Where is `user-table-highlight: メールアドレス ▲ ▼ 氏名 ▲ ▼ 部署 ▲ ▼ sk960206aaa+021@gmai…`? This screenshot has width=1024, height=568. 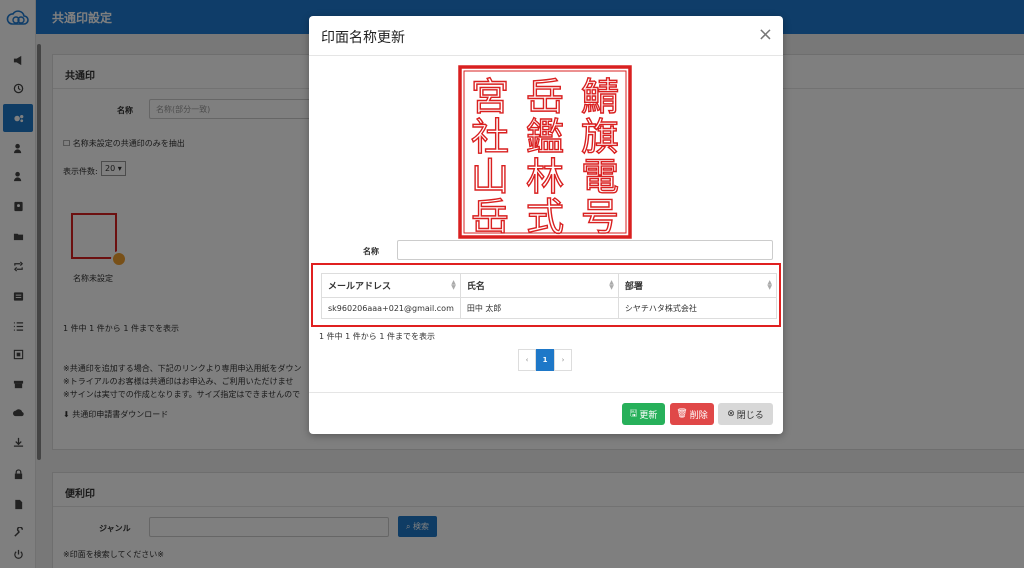
user-table-highlight: メールアドレス ▲ ▼ 氏名 ▲ ▼ 部署 ▲ ▼ sk960206aaa+021@gmai… is located at coordinates (546, 295).